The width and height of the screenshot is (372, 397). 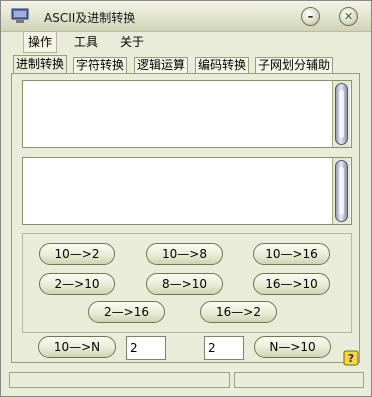 What do you see at coordinates (291, 254) in the screenshot?
I see `dec-to-hex-button: 10—>16` at bounding box center [291, 254].